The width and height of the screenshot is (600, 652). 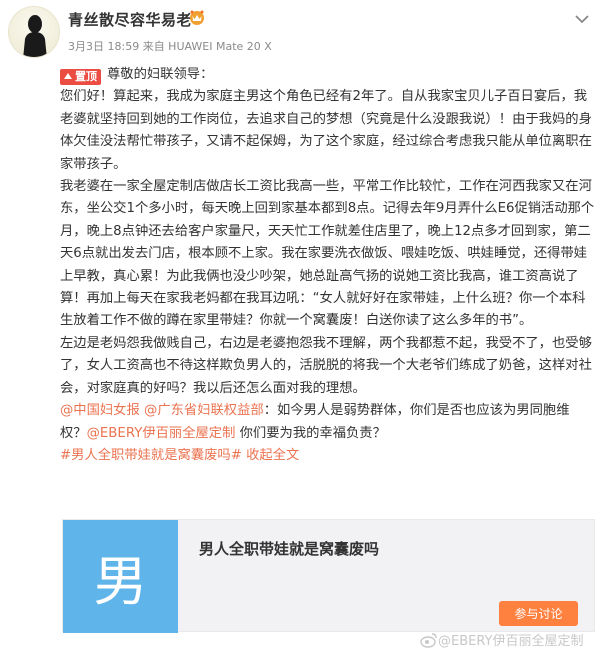 What do you see at coordinates (130, 19) in the screenshot?
I see `username: 青丝散尽容华易老` at bounding box center [130, 19].